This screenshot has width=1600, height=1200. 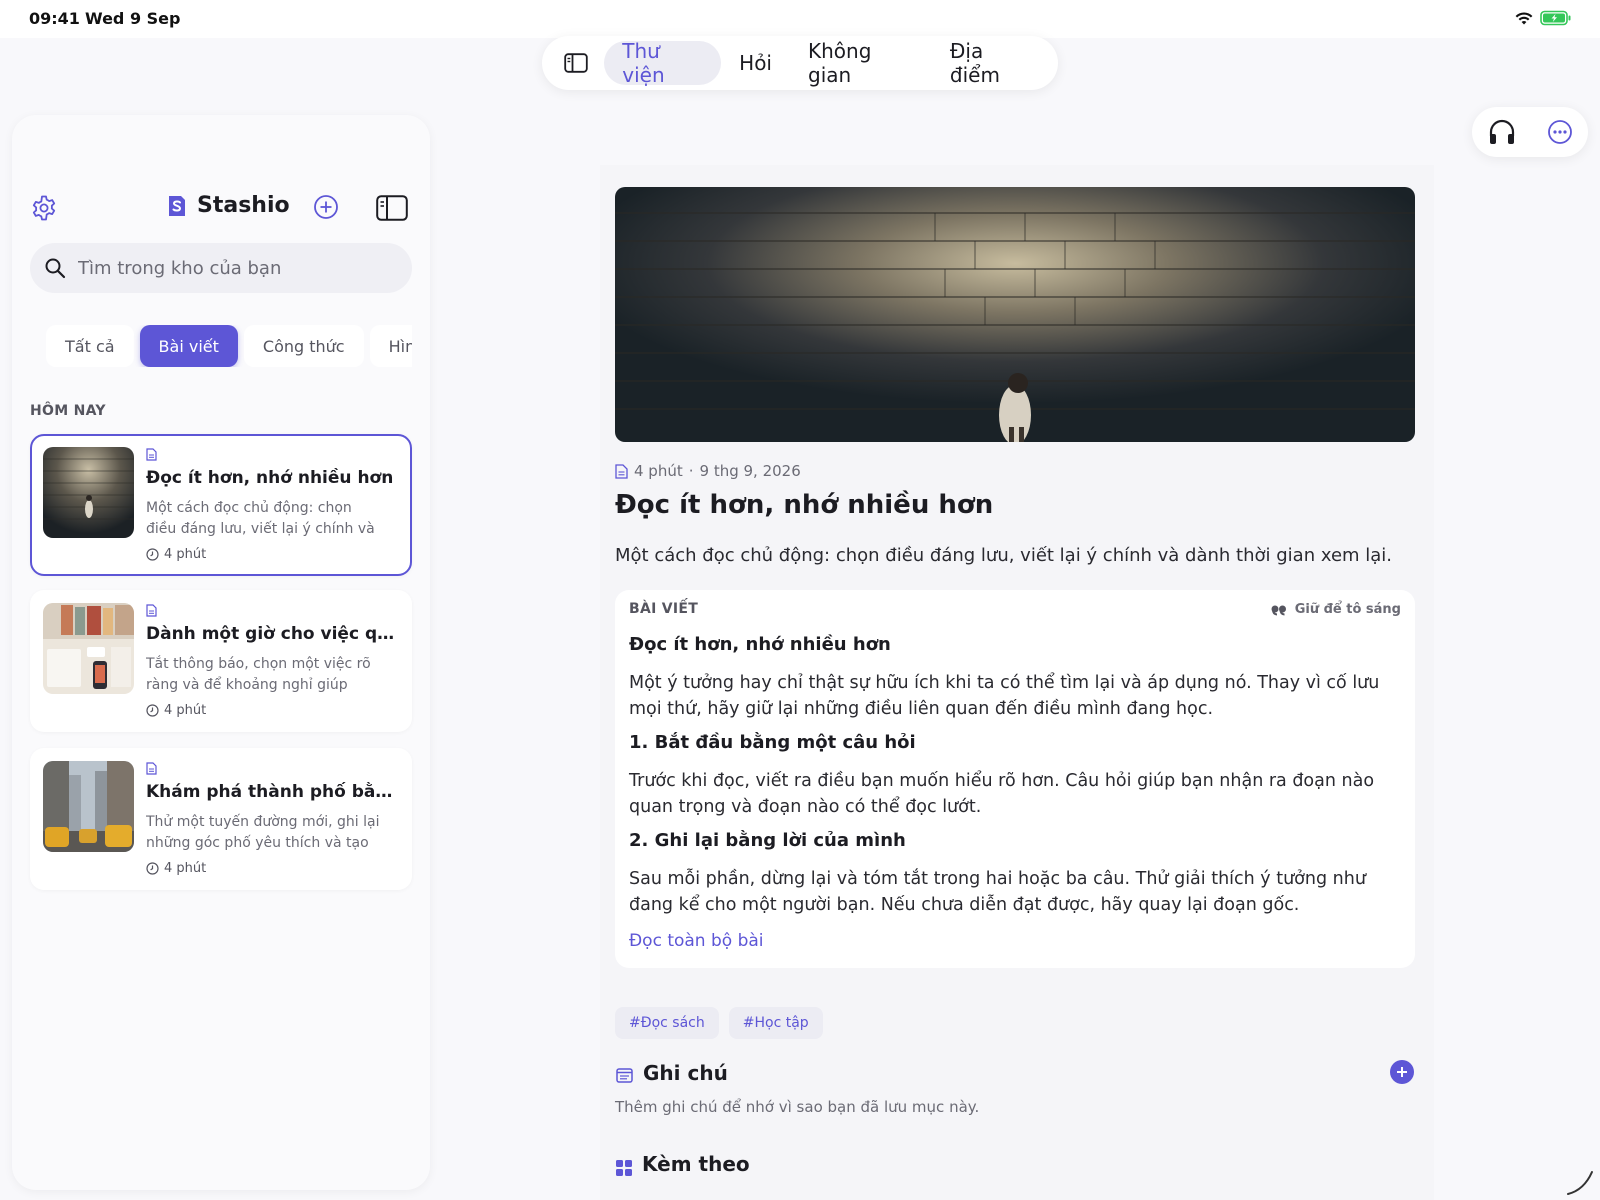 What do you see at coordinates (1580, 1182) in the screenshot?
I see `resize-handle` at bounding box center [1580, 1182].